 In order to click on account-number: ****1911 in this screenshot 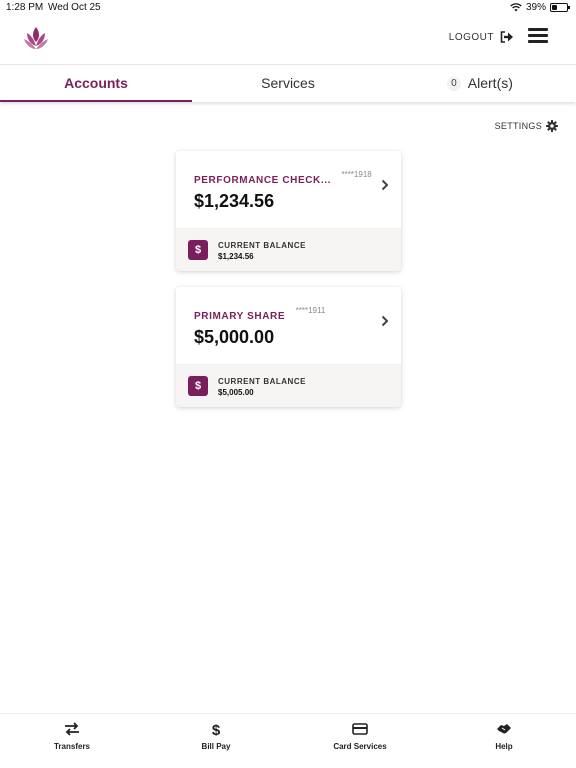, I will do `click(310, 310)`.